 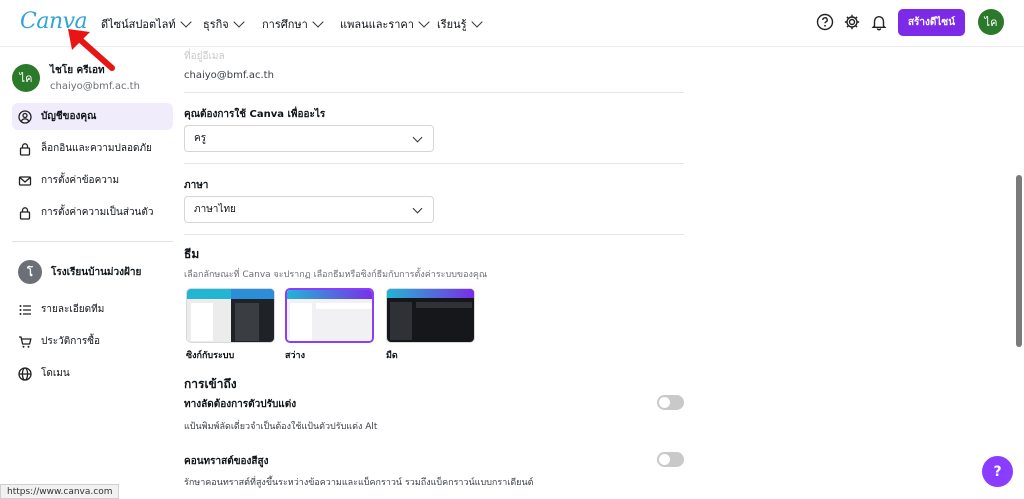 I want to click on sidebar-item-team-details: รายละเอียดทีม, so click(x=92, y=309).